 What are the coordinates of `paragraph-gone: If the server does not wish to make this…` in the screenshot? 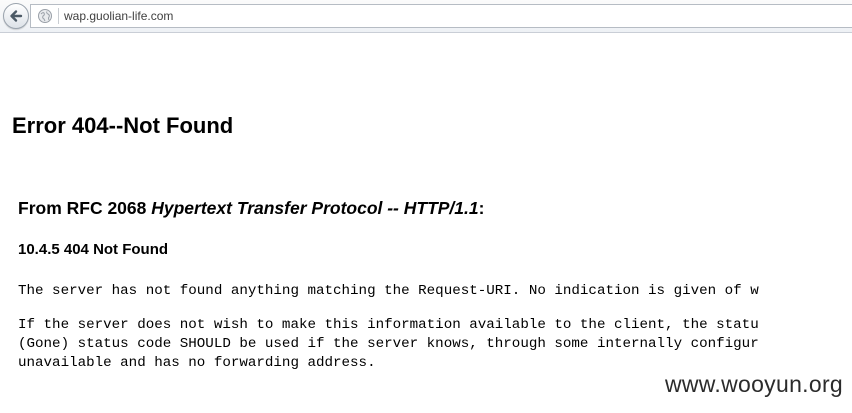 It's located at (388, 344).